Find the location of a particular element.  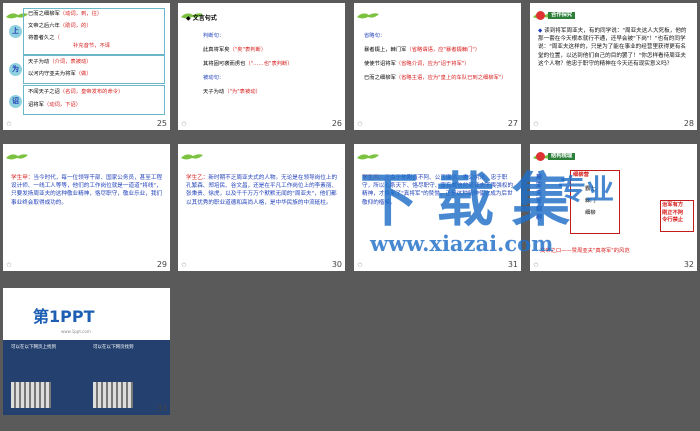

char-circle: 上 is located at coordinates (15, 31).